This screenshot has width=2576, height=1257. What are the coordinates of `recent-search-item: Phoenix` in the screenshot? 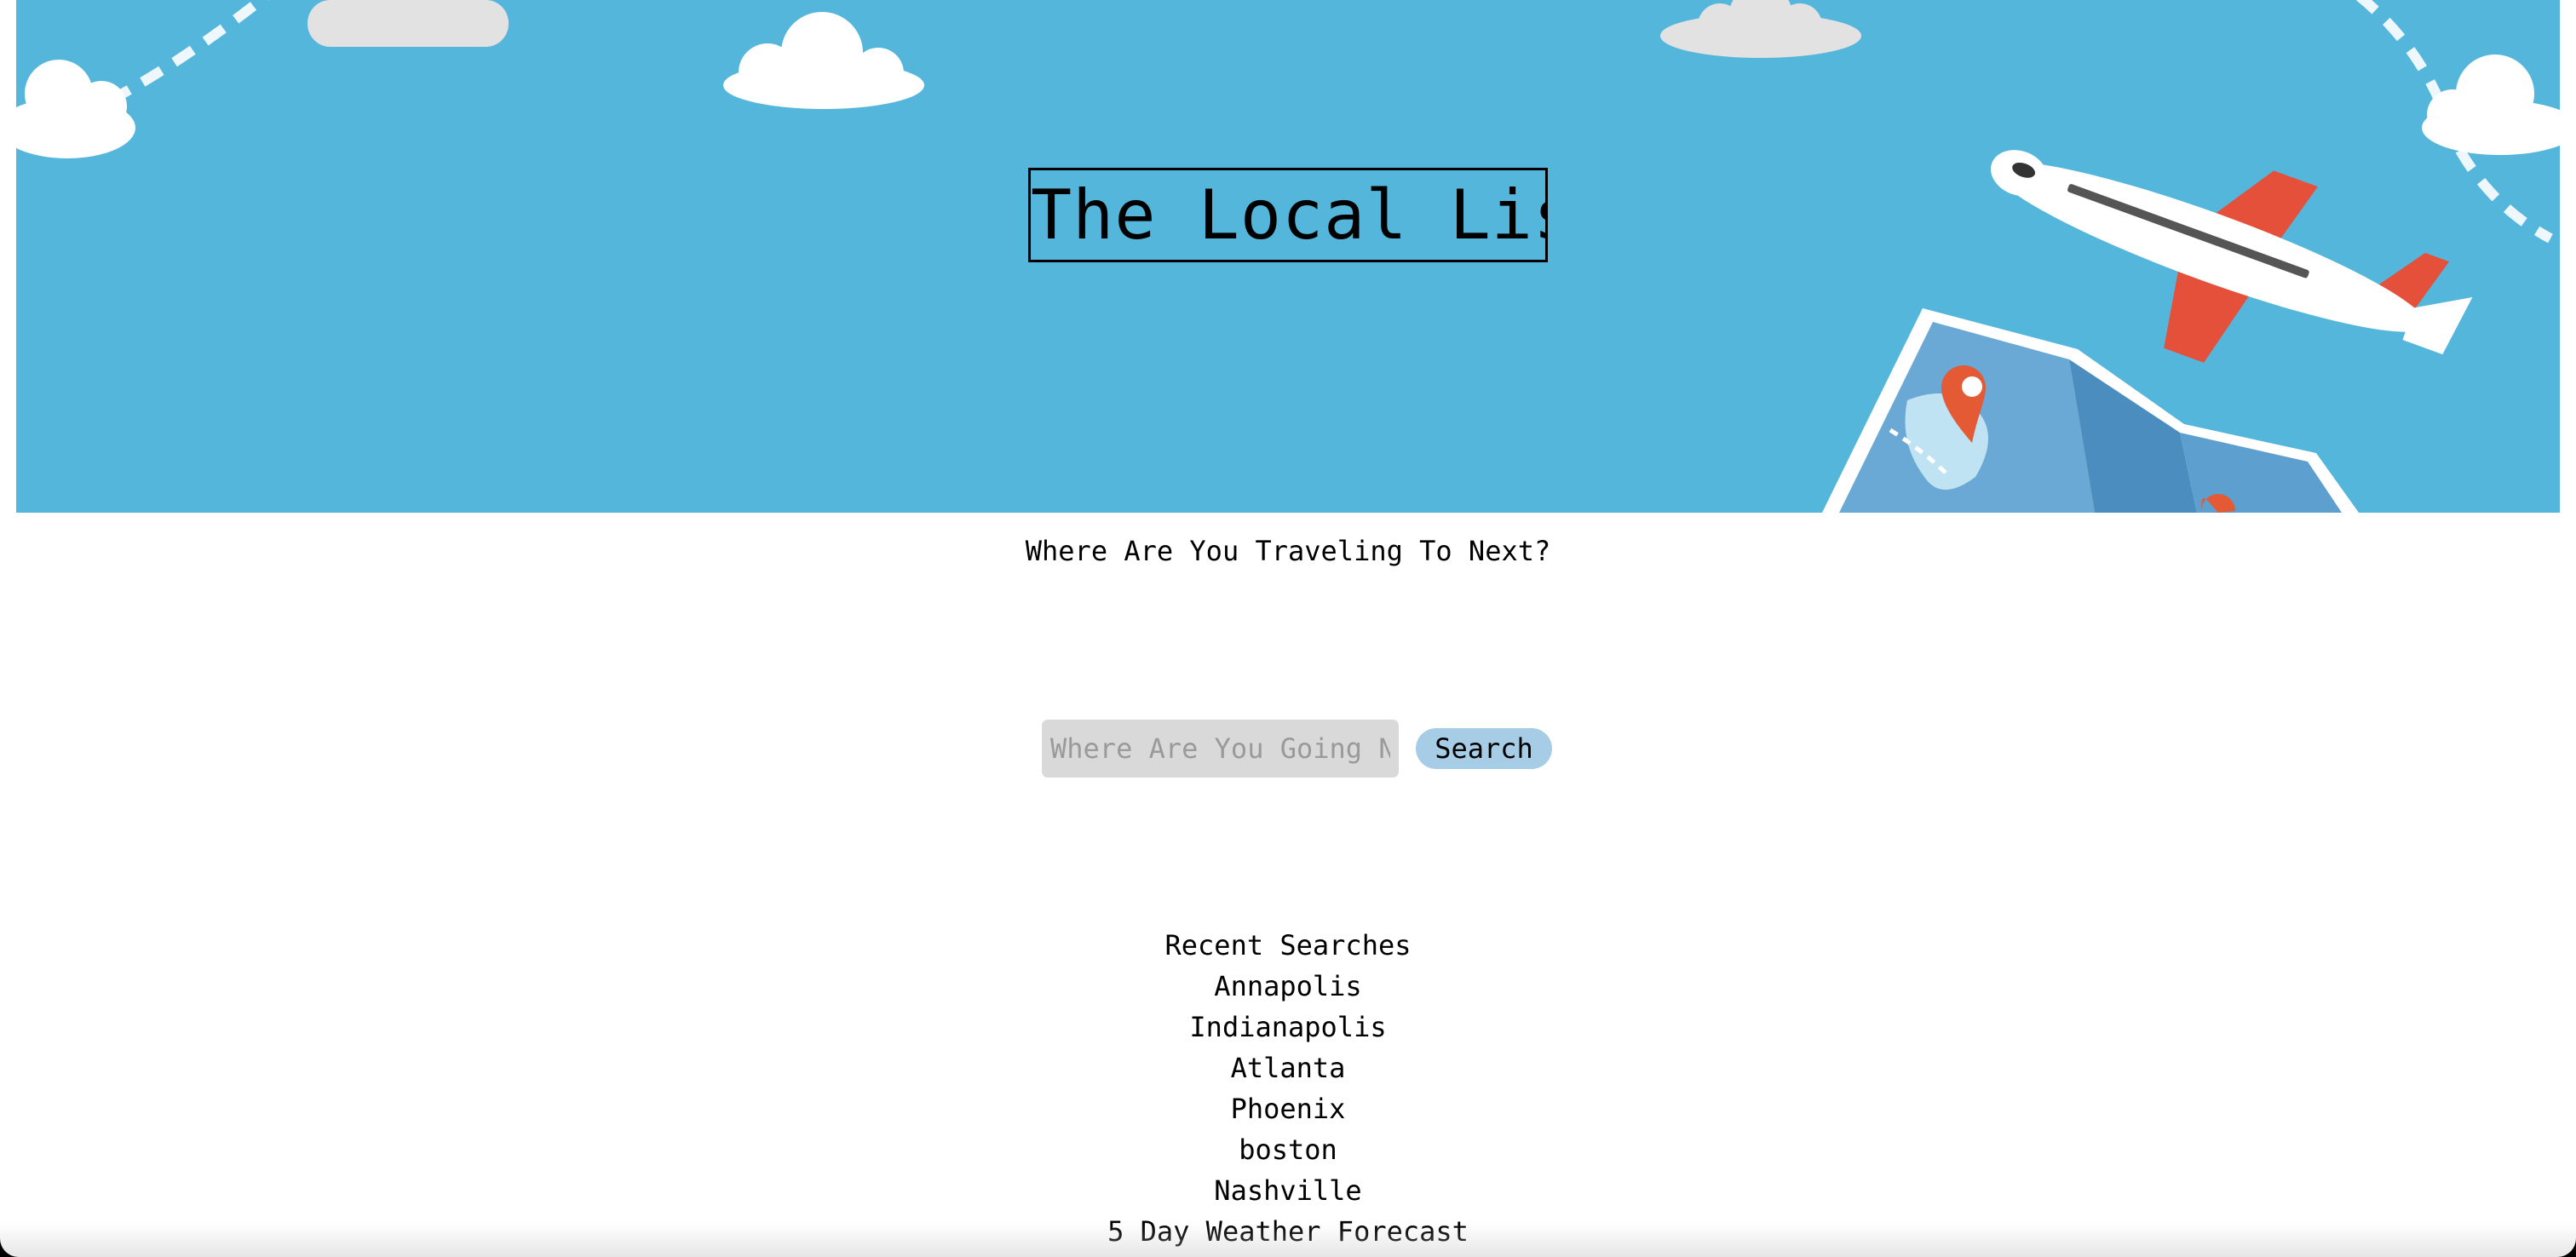 It's located at (1288, 1108).